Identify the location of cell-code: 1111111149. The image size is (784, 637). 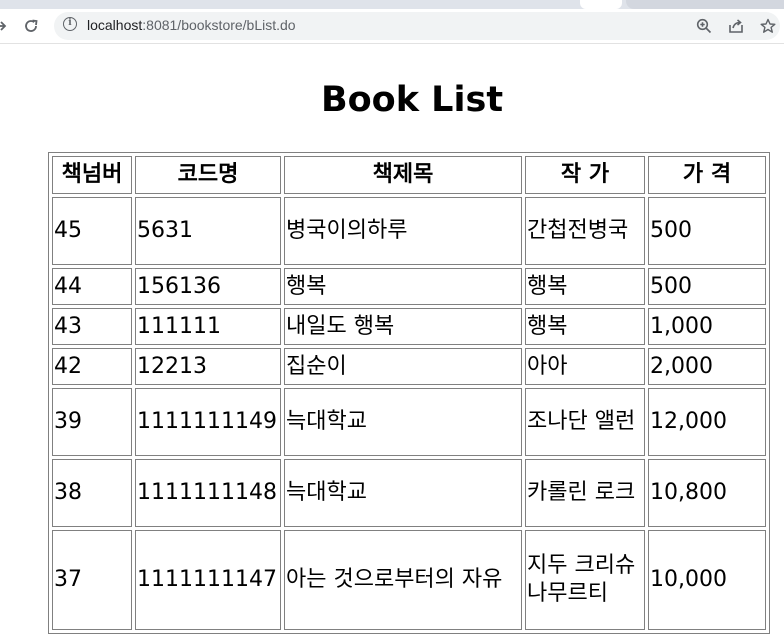
(208, 422).